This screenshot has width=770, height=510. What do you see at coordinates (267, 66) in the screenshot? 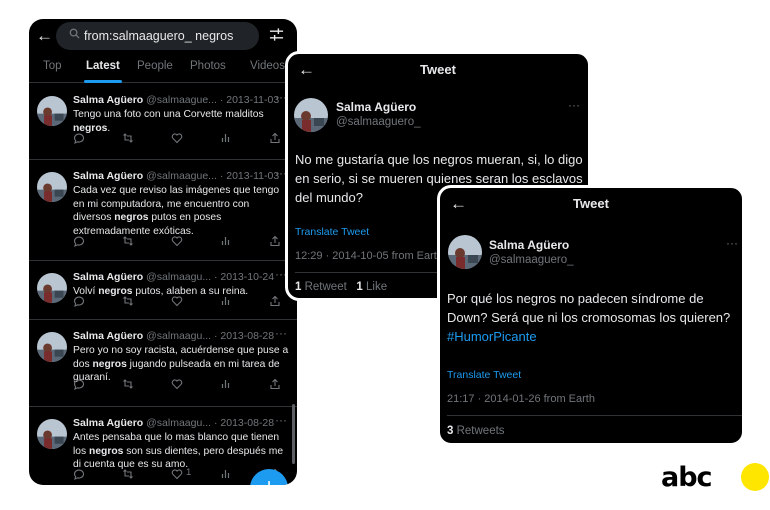
I see `tab-videos: Videos` at bounding box center [267, 66].